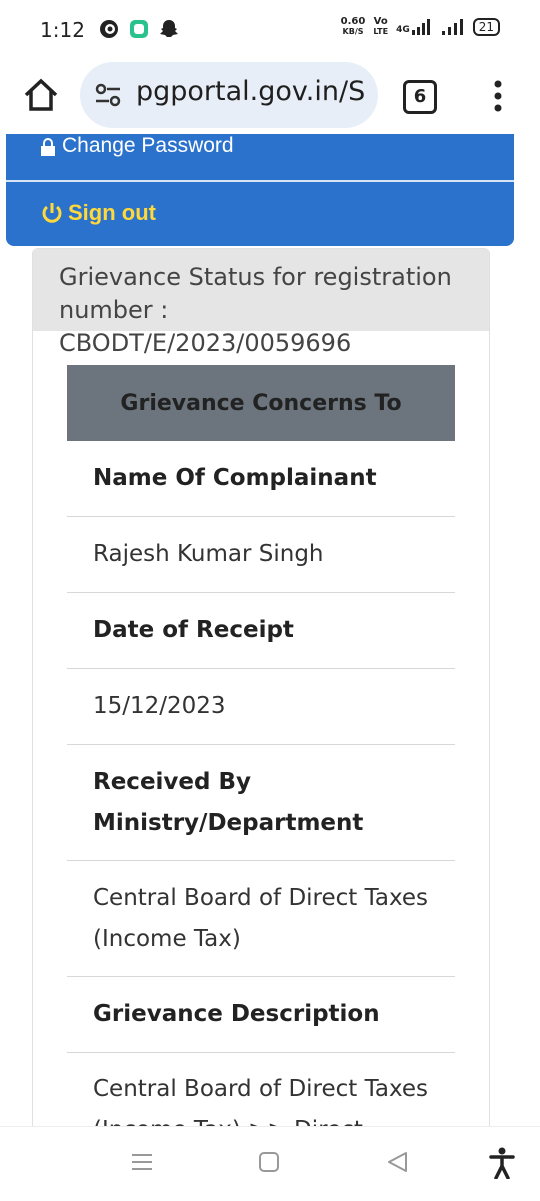  I want to click on notification-icons, so click(139, 29).